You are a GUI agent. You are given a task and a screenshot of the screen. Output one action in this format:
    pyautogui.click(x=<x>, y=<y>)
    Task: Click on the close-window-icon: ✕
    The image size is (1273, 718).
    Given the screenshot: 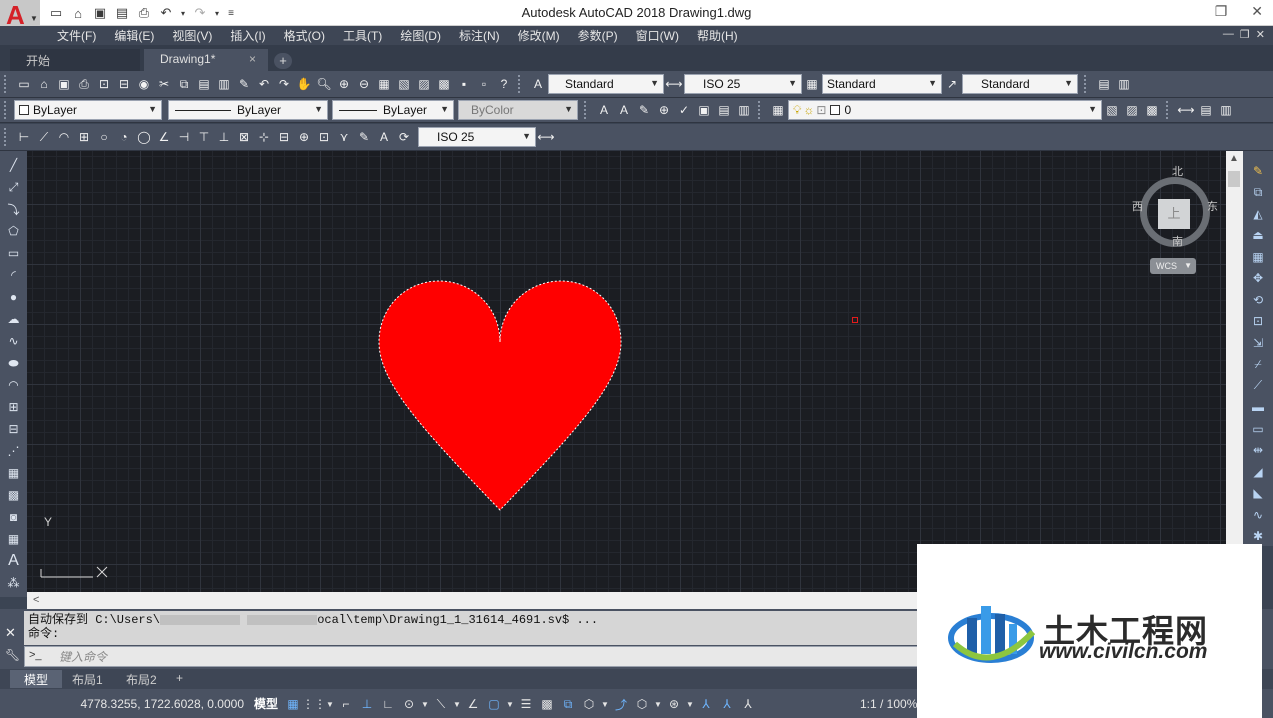 What is the action you would take?
    pyautogui.click(x=1257, y=11)
    